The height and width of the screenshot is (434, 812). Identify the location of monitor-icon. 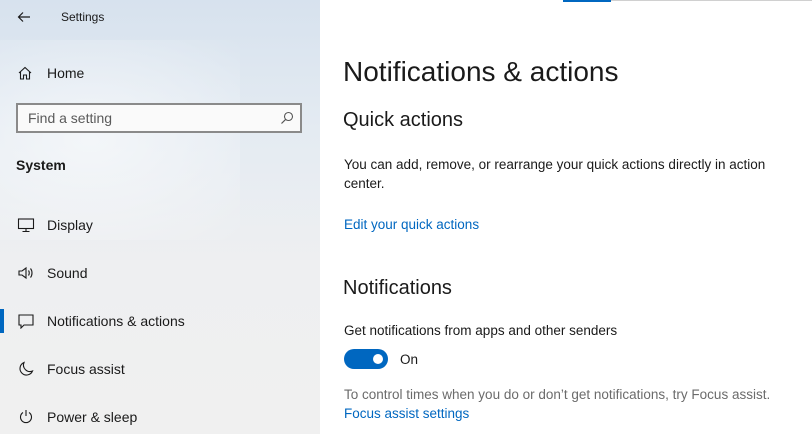
(26, 225).